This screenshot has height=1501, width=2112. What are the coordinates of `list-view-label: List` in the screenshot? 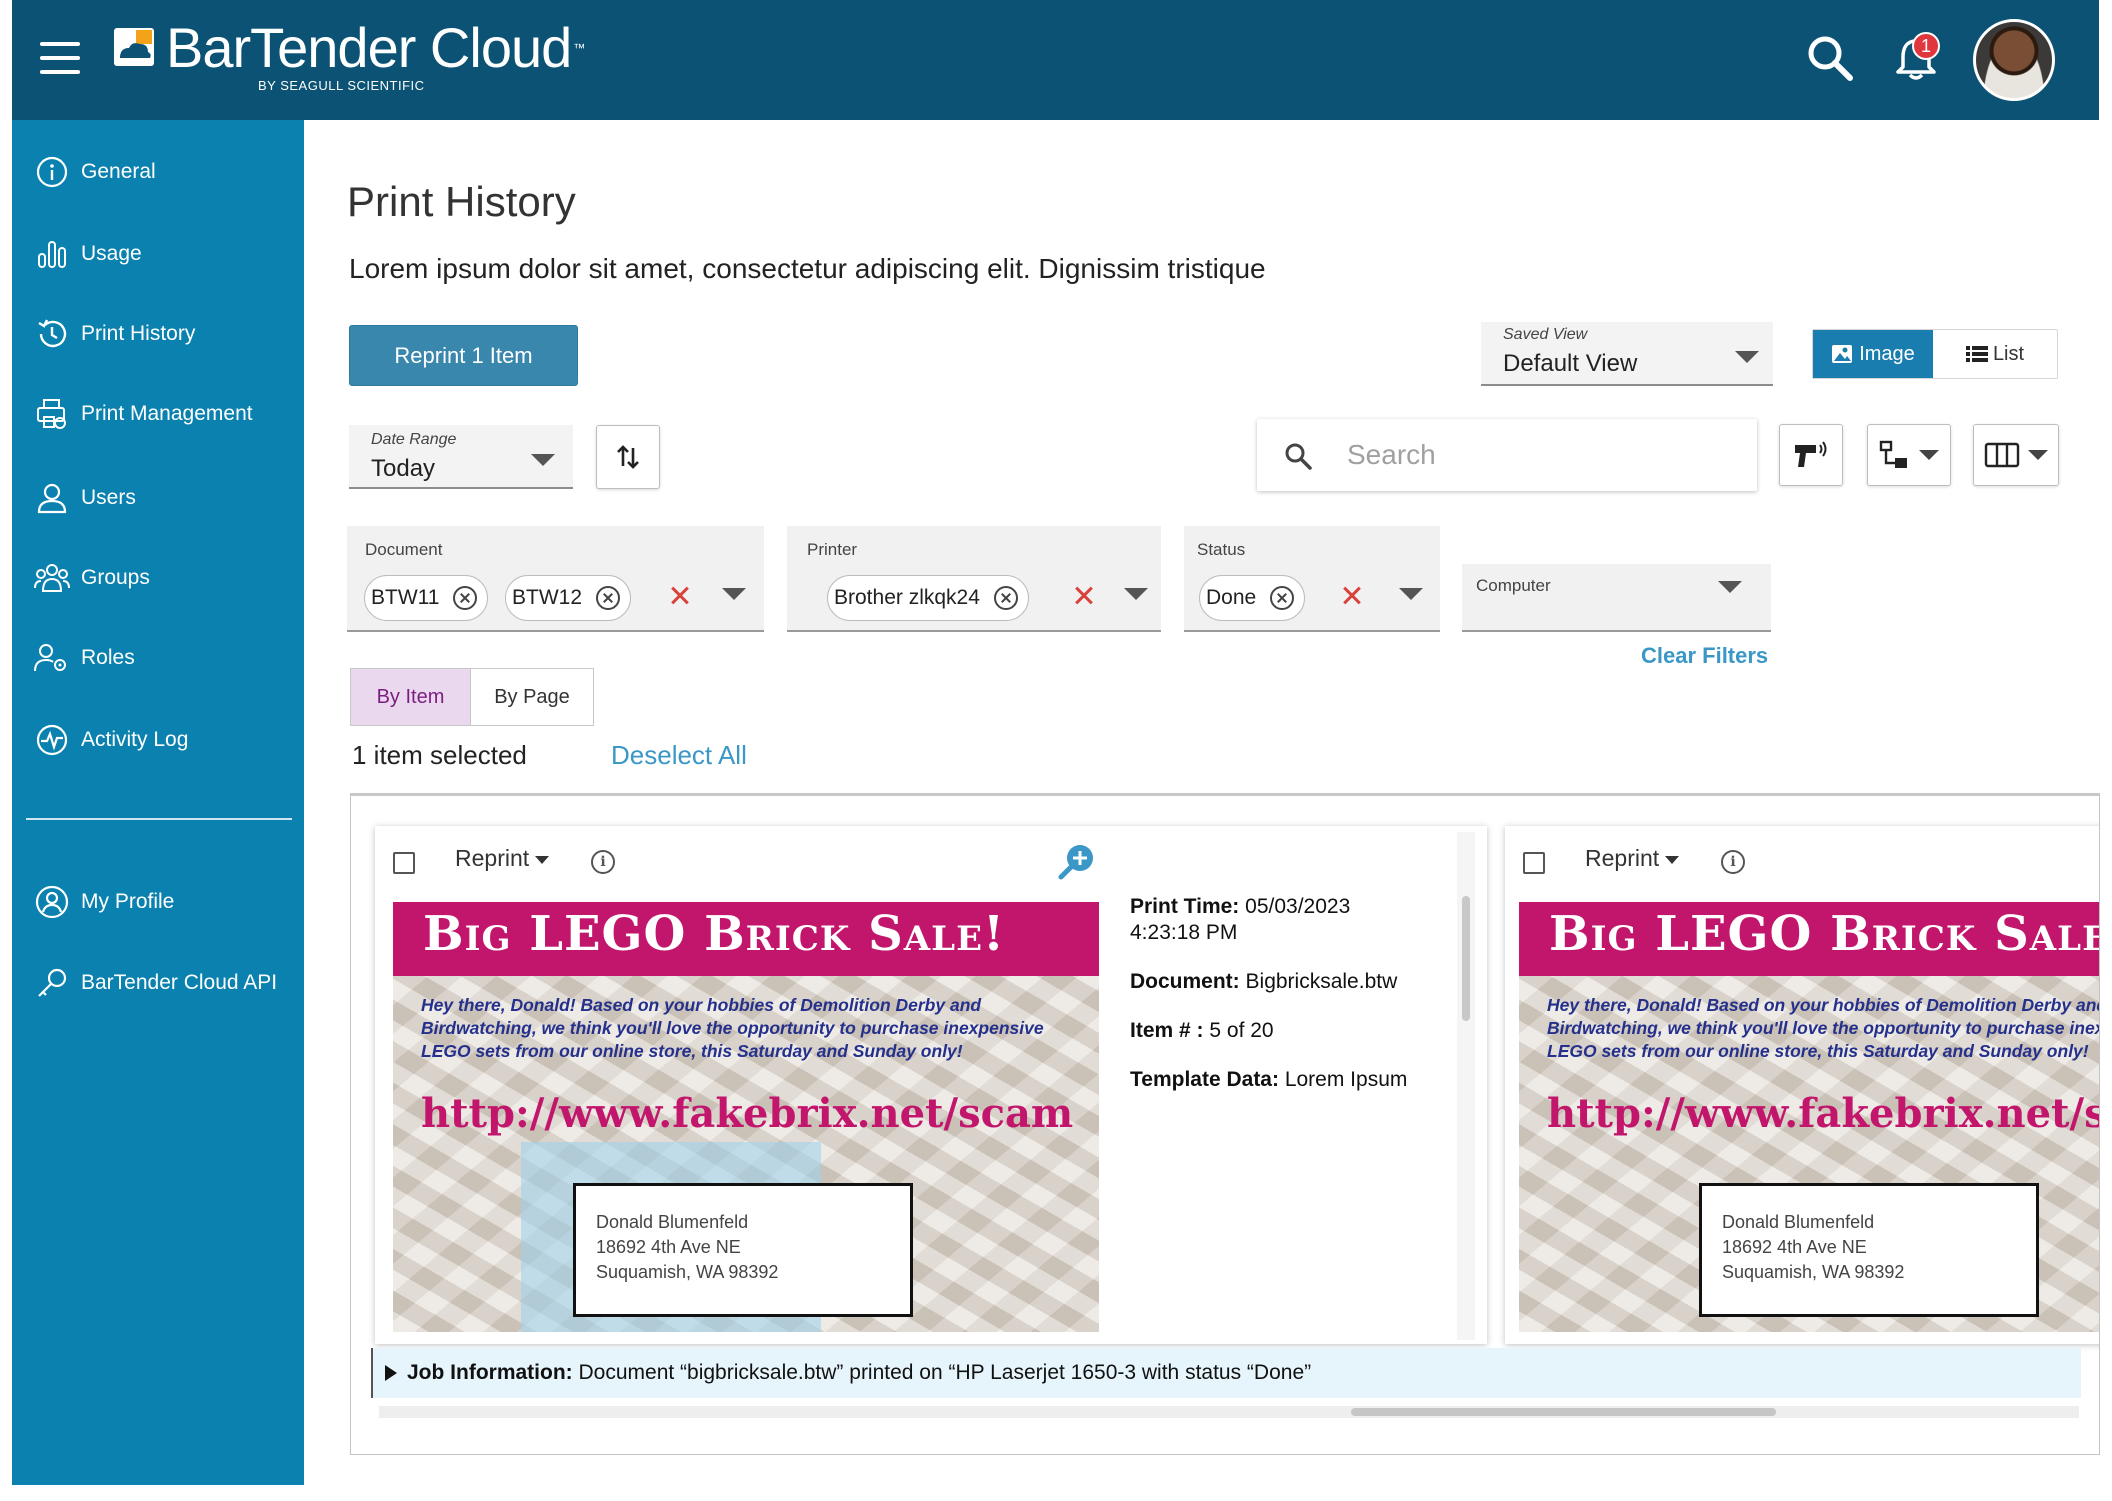 It's located at (2008, 353).